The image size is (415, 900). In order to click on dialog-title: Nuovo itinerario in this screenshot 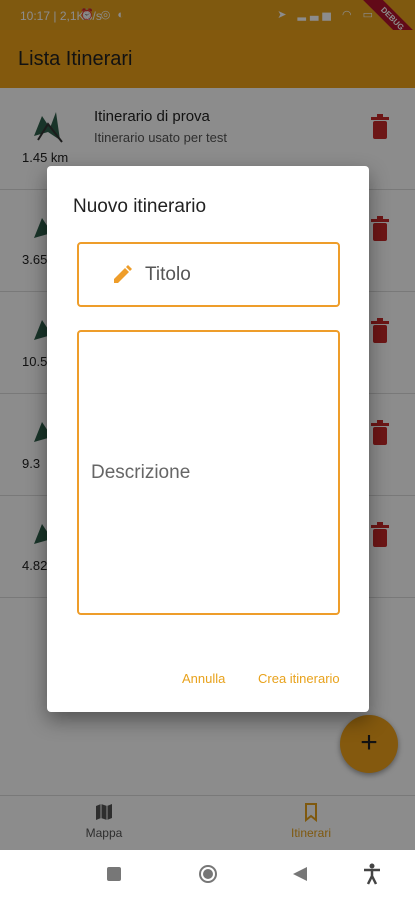, I will do `click(140, 206)`.